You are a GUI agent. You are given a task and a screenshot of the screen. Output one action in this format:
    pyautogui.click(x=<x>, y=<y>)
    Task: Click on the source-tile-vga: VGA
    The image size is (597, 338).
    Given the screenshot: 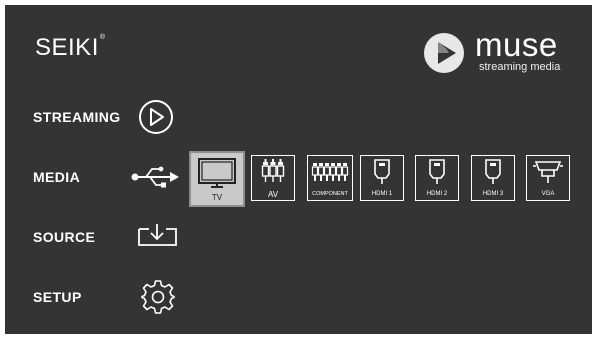 What is the action you would take?
    pyautogui.click(x=548, y=178)
    